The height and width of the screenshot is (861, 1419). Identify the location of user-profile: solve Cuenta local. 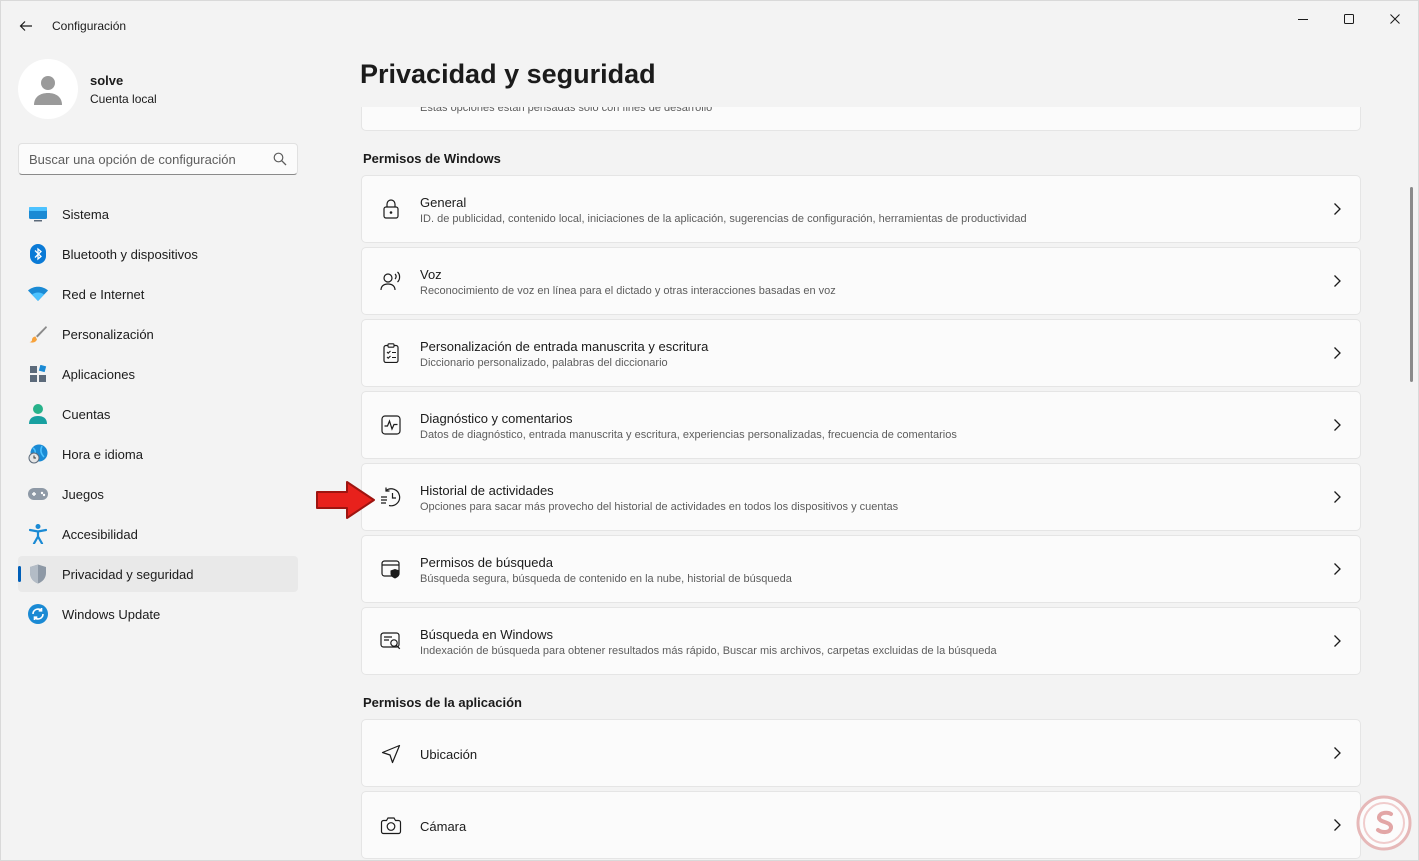
(87, 89).